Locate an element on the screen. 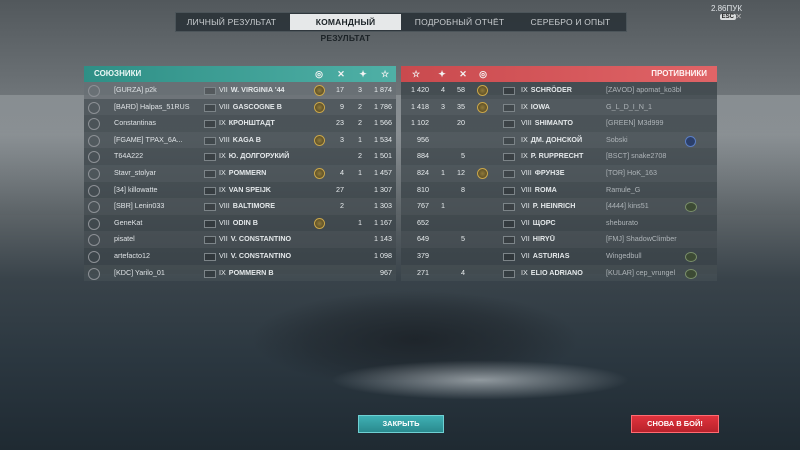 The width and height of the screenshot is (800, 450). ship-name-text: KAGA B is located at coordinates (246, 139).